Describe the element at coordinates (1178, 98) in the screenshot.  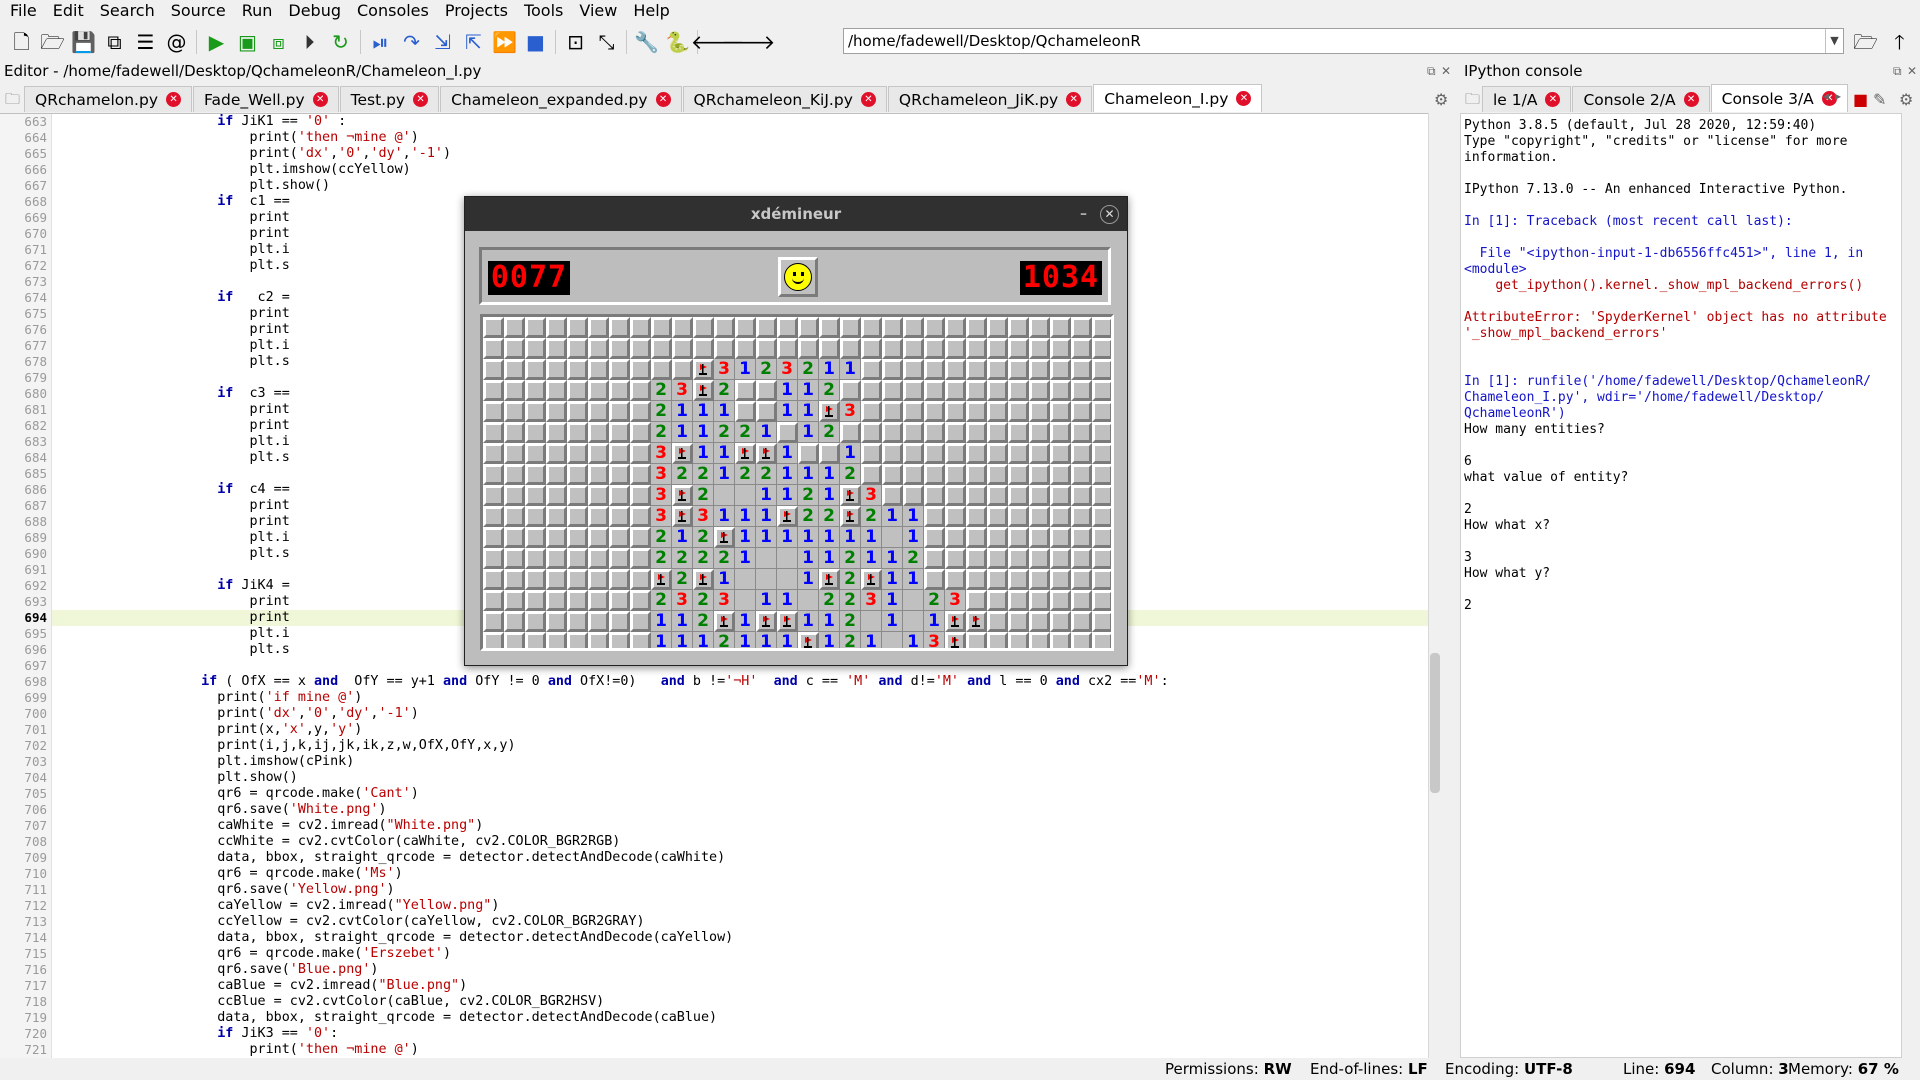
I see `editor-tab: Chameleon_I.py ✕` at that location.